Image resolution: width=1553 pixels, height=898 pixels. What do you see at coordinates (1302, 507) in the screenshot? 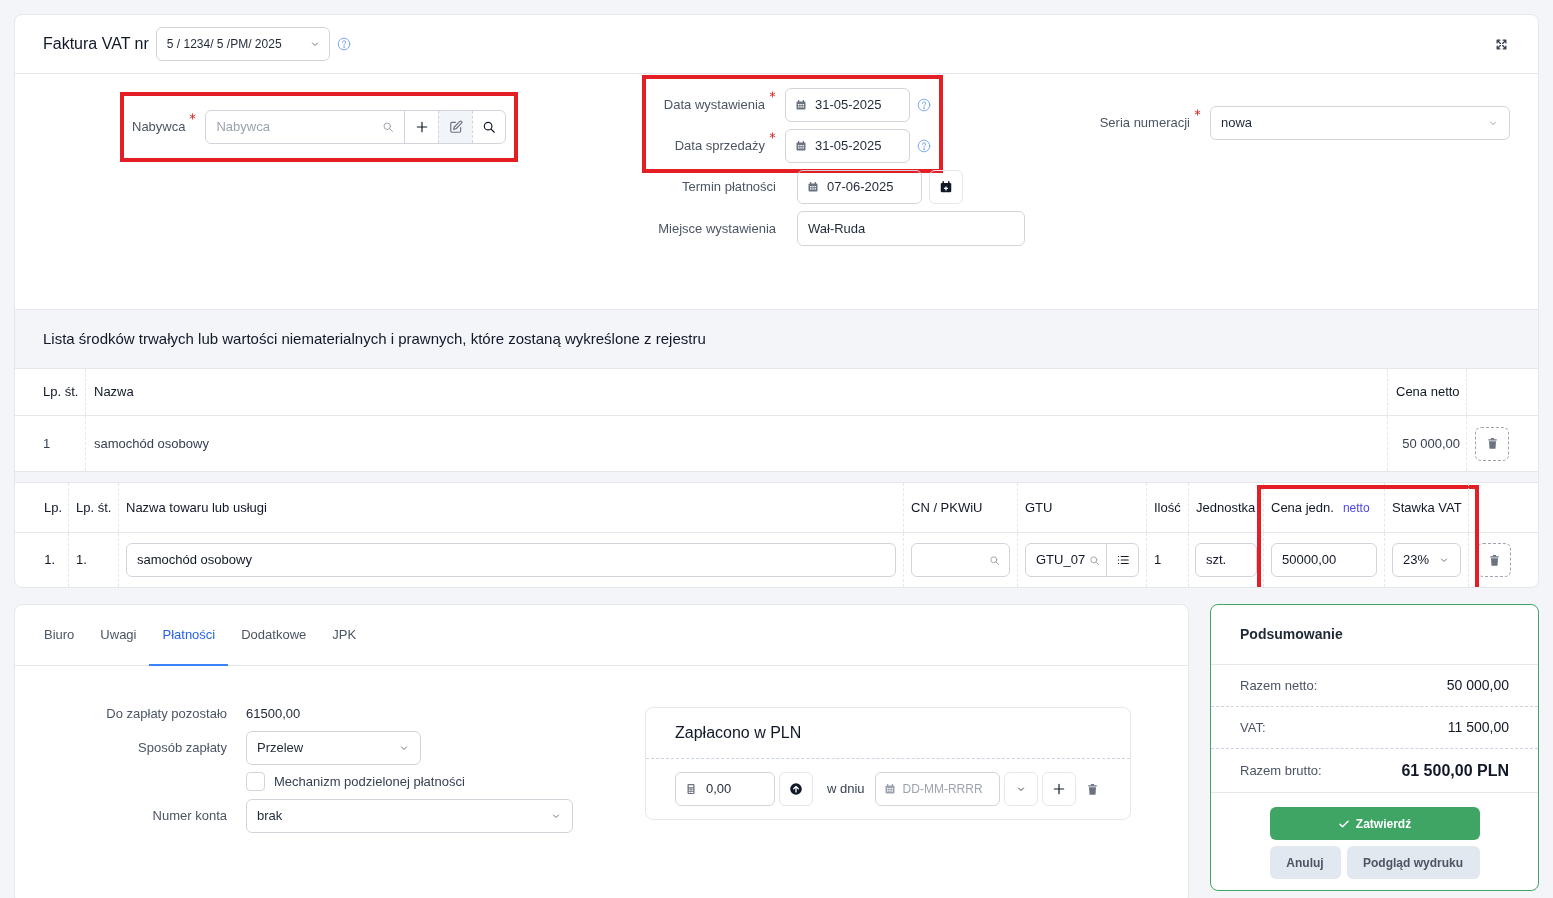
I see `column-header: Cena jedn.` at bounding box center [1302, 507].